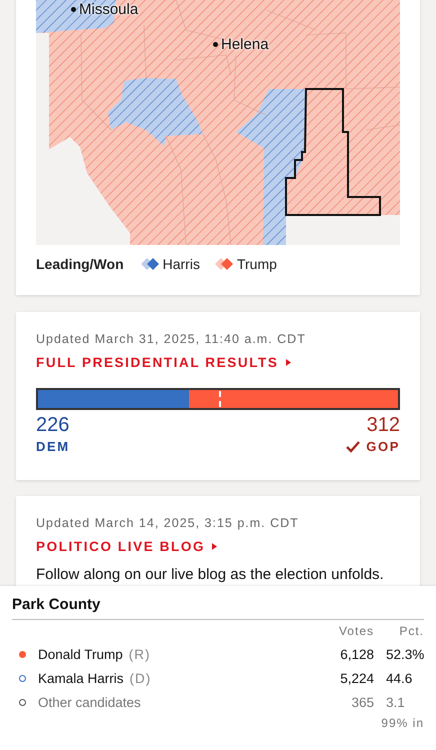 The height and width of the screenshot is (750, 436). What do you see at coordinates (383, 425) in the screenshot?
I see `gop-electoral-count: 312` at bounding box center [383, 425].